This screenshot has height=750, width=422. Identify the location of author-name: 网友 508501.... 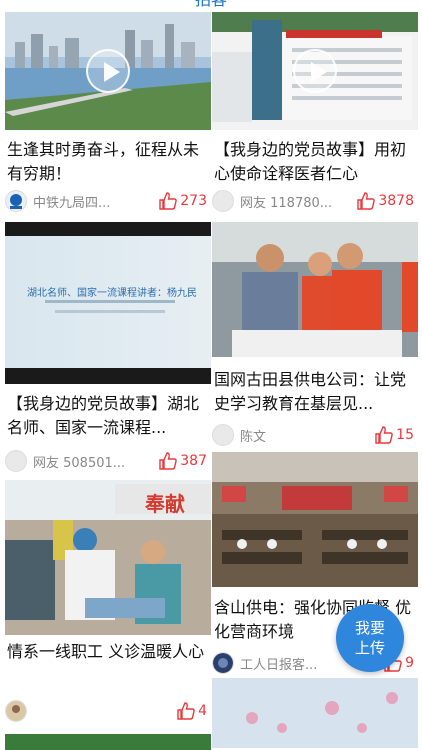
(79, 463).